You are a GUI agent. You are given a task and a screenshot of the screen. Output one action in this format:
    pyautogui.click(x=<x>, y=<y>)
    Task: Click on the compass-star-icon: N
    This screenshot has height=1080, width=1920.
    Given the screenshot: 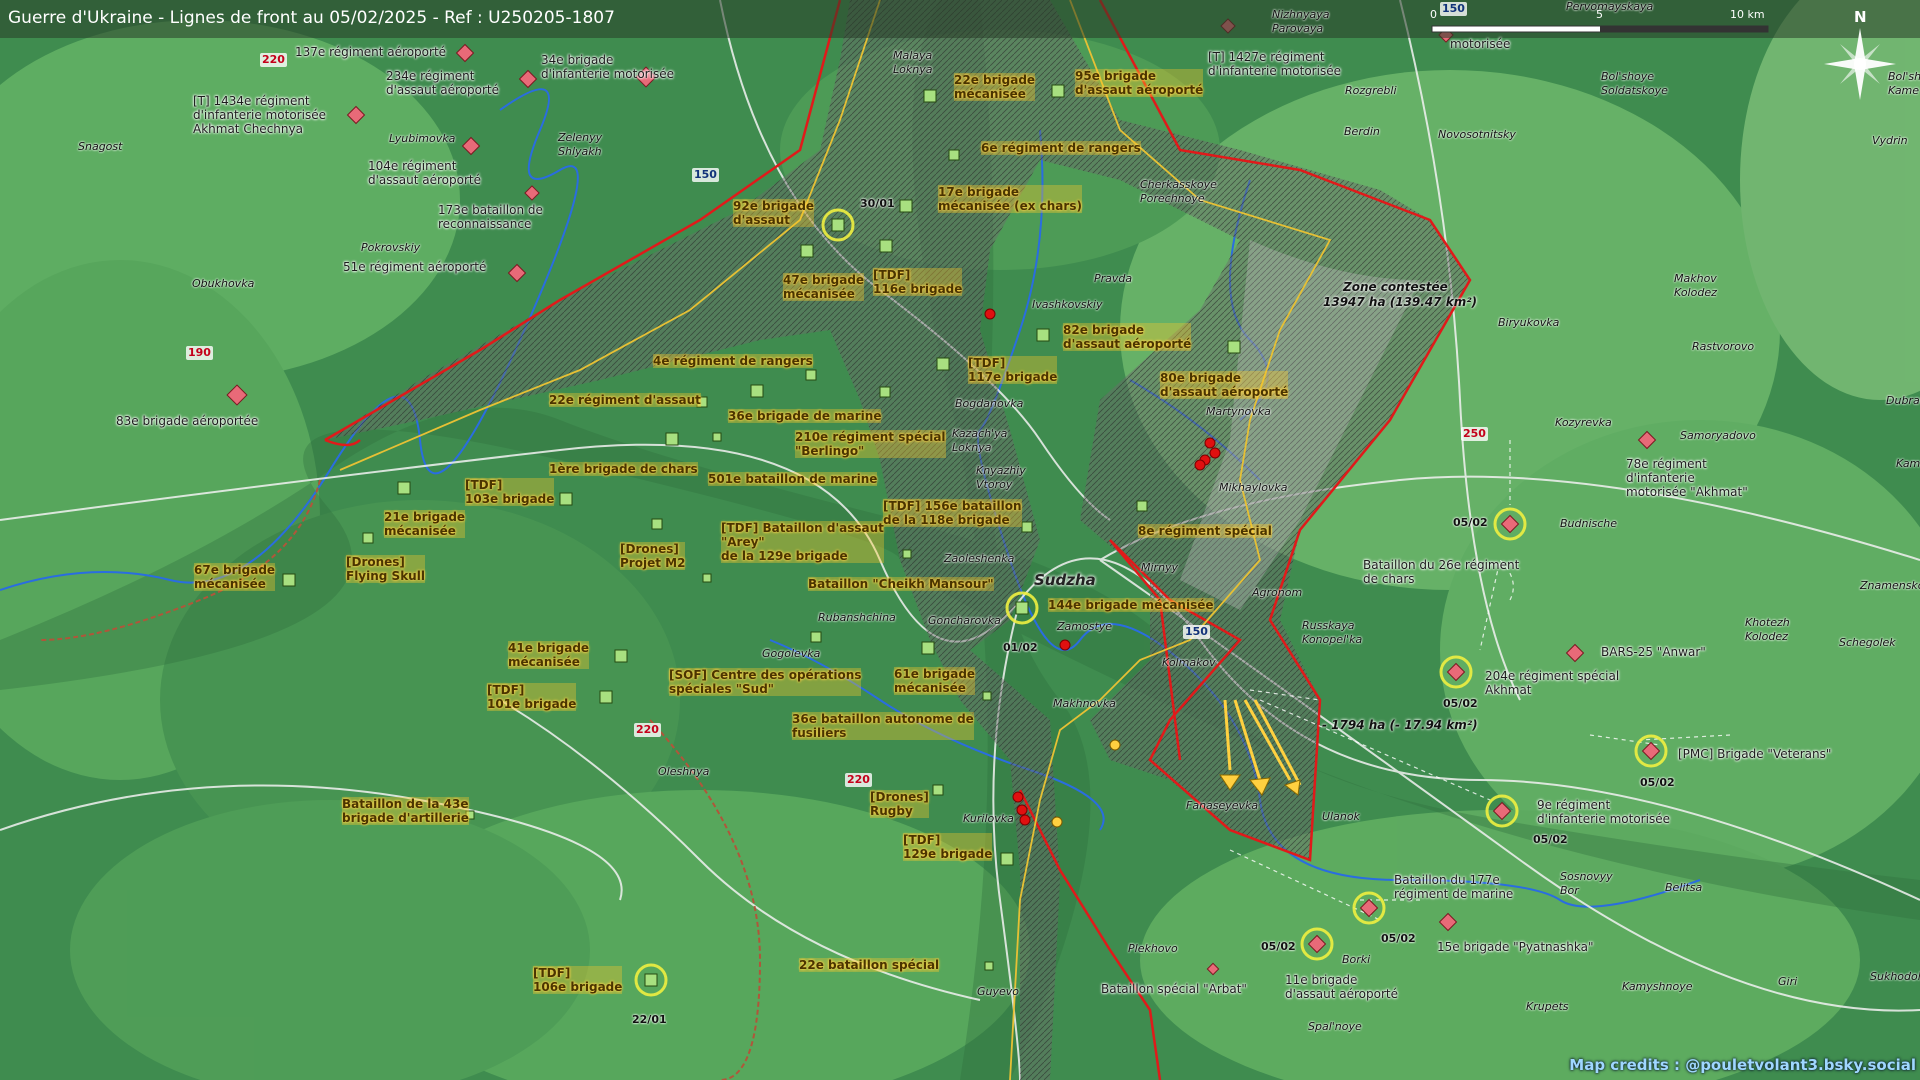 What is the action you would take?
    pyautogui.click(x=1860, y=63)
    